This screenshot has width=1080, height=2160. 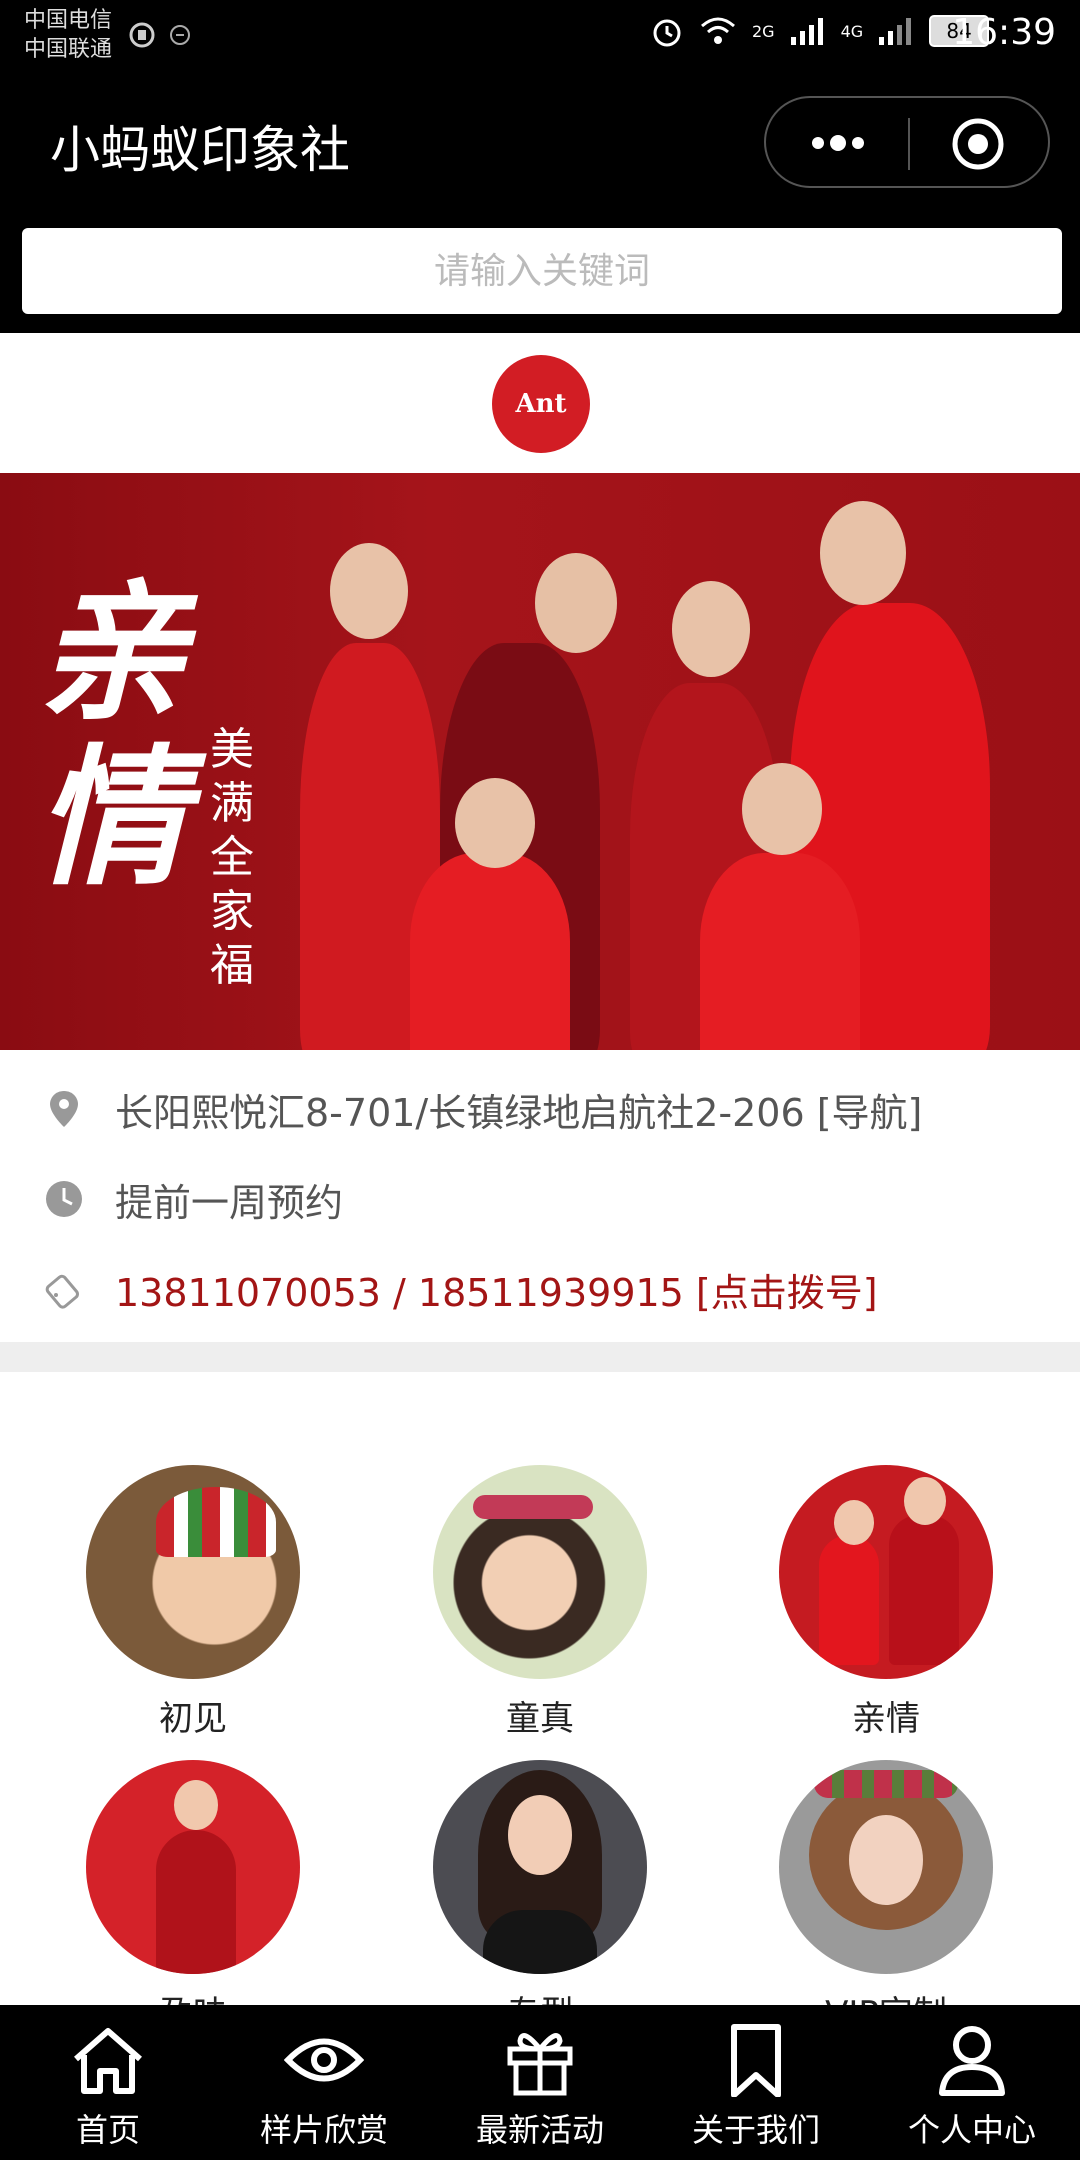 What do you see at coordinates (540, 1719) in the screenshot?
I see `category-label: 童真` at bounding box center [540, 1719].